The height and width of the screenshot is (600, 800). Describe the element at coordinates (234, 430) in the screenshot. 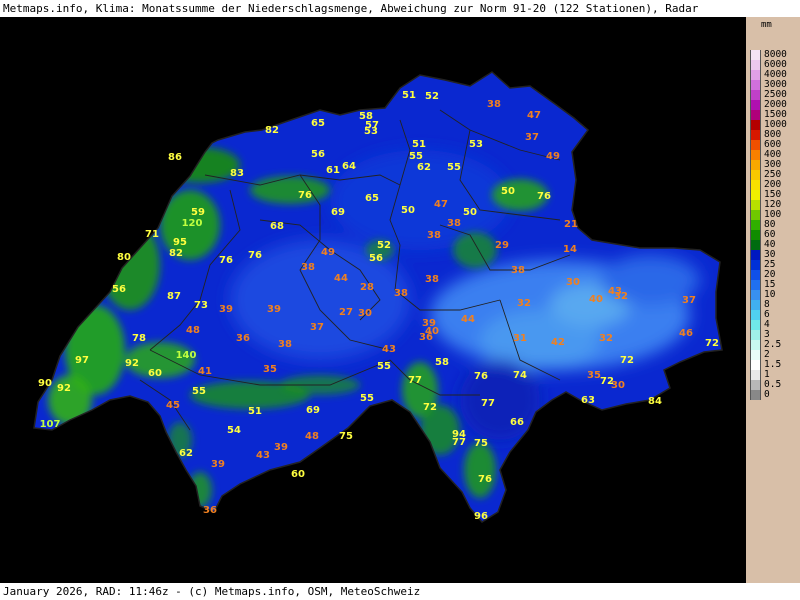

I see `station-value: 54` at that location.